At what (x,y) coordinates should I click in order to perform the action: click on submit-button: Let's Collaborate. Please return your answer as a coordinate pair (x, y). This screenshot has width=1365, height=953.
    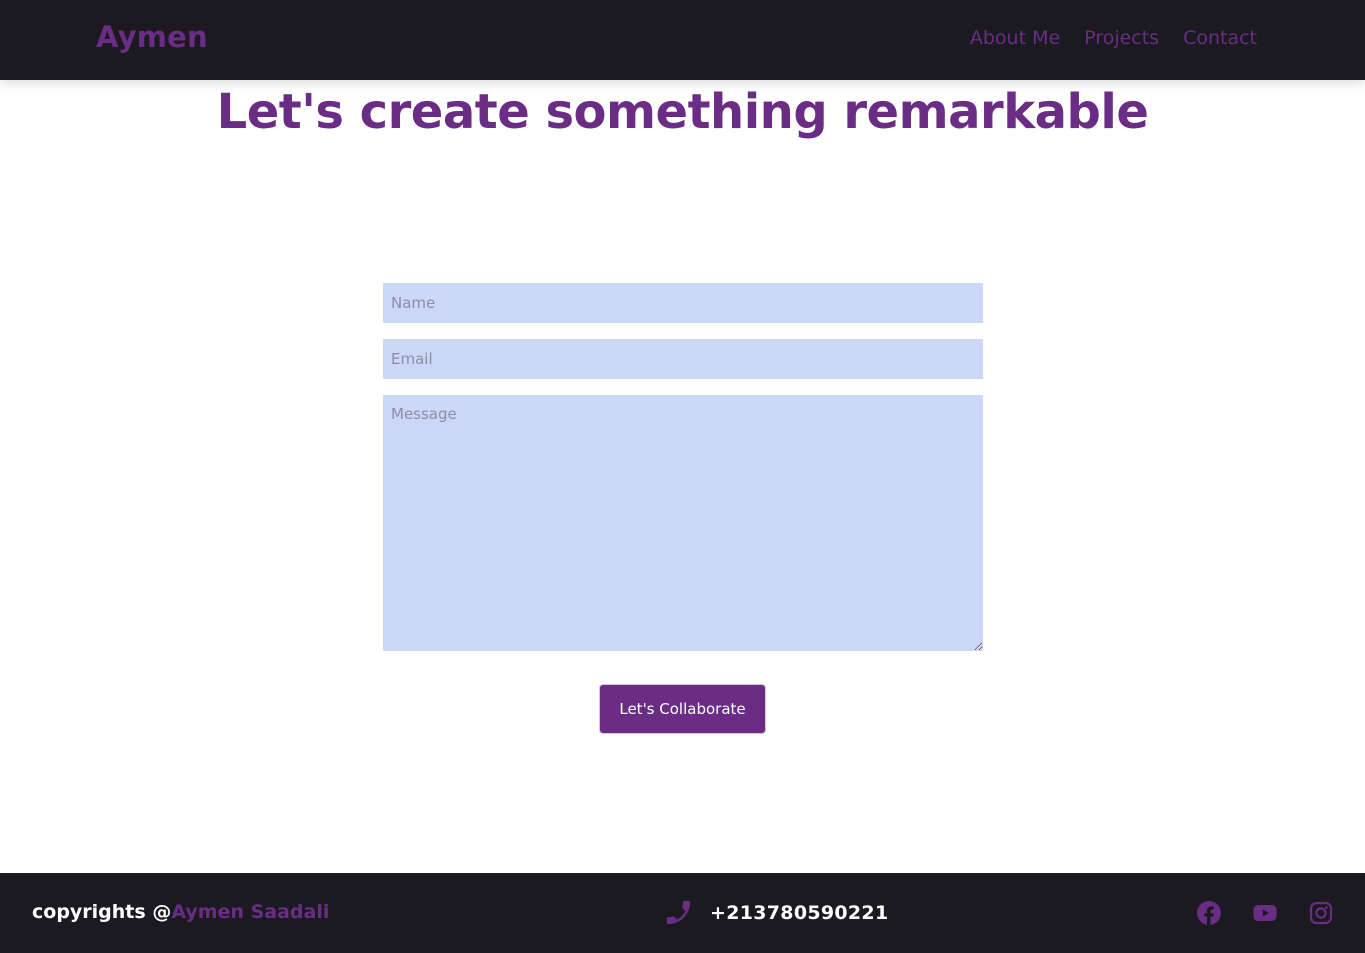
    Looking at the image, I should click on (682, 709).